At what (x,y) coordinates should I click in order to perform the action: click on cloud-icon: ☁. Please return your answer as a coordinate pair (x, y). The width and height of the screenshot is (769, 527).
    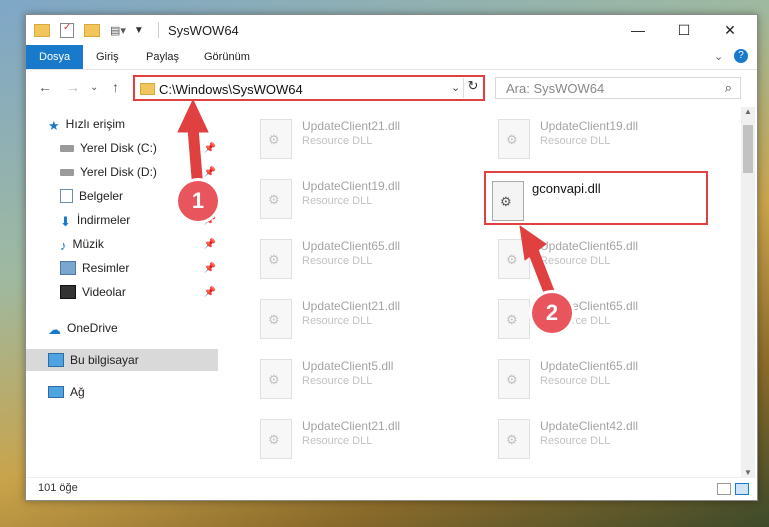
    Looking at the image, I should click on (54, 329).